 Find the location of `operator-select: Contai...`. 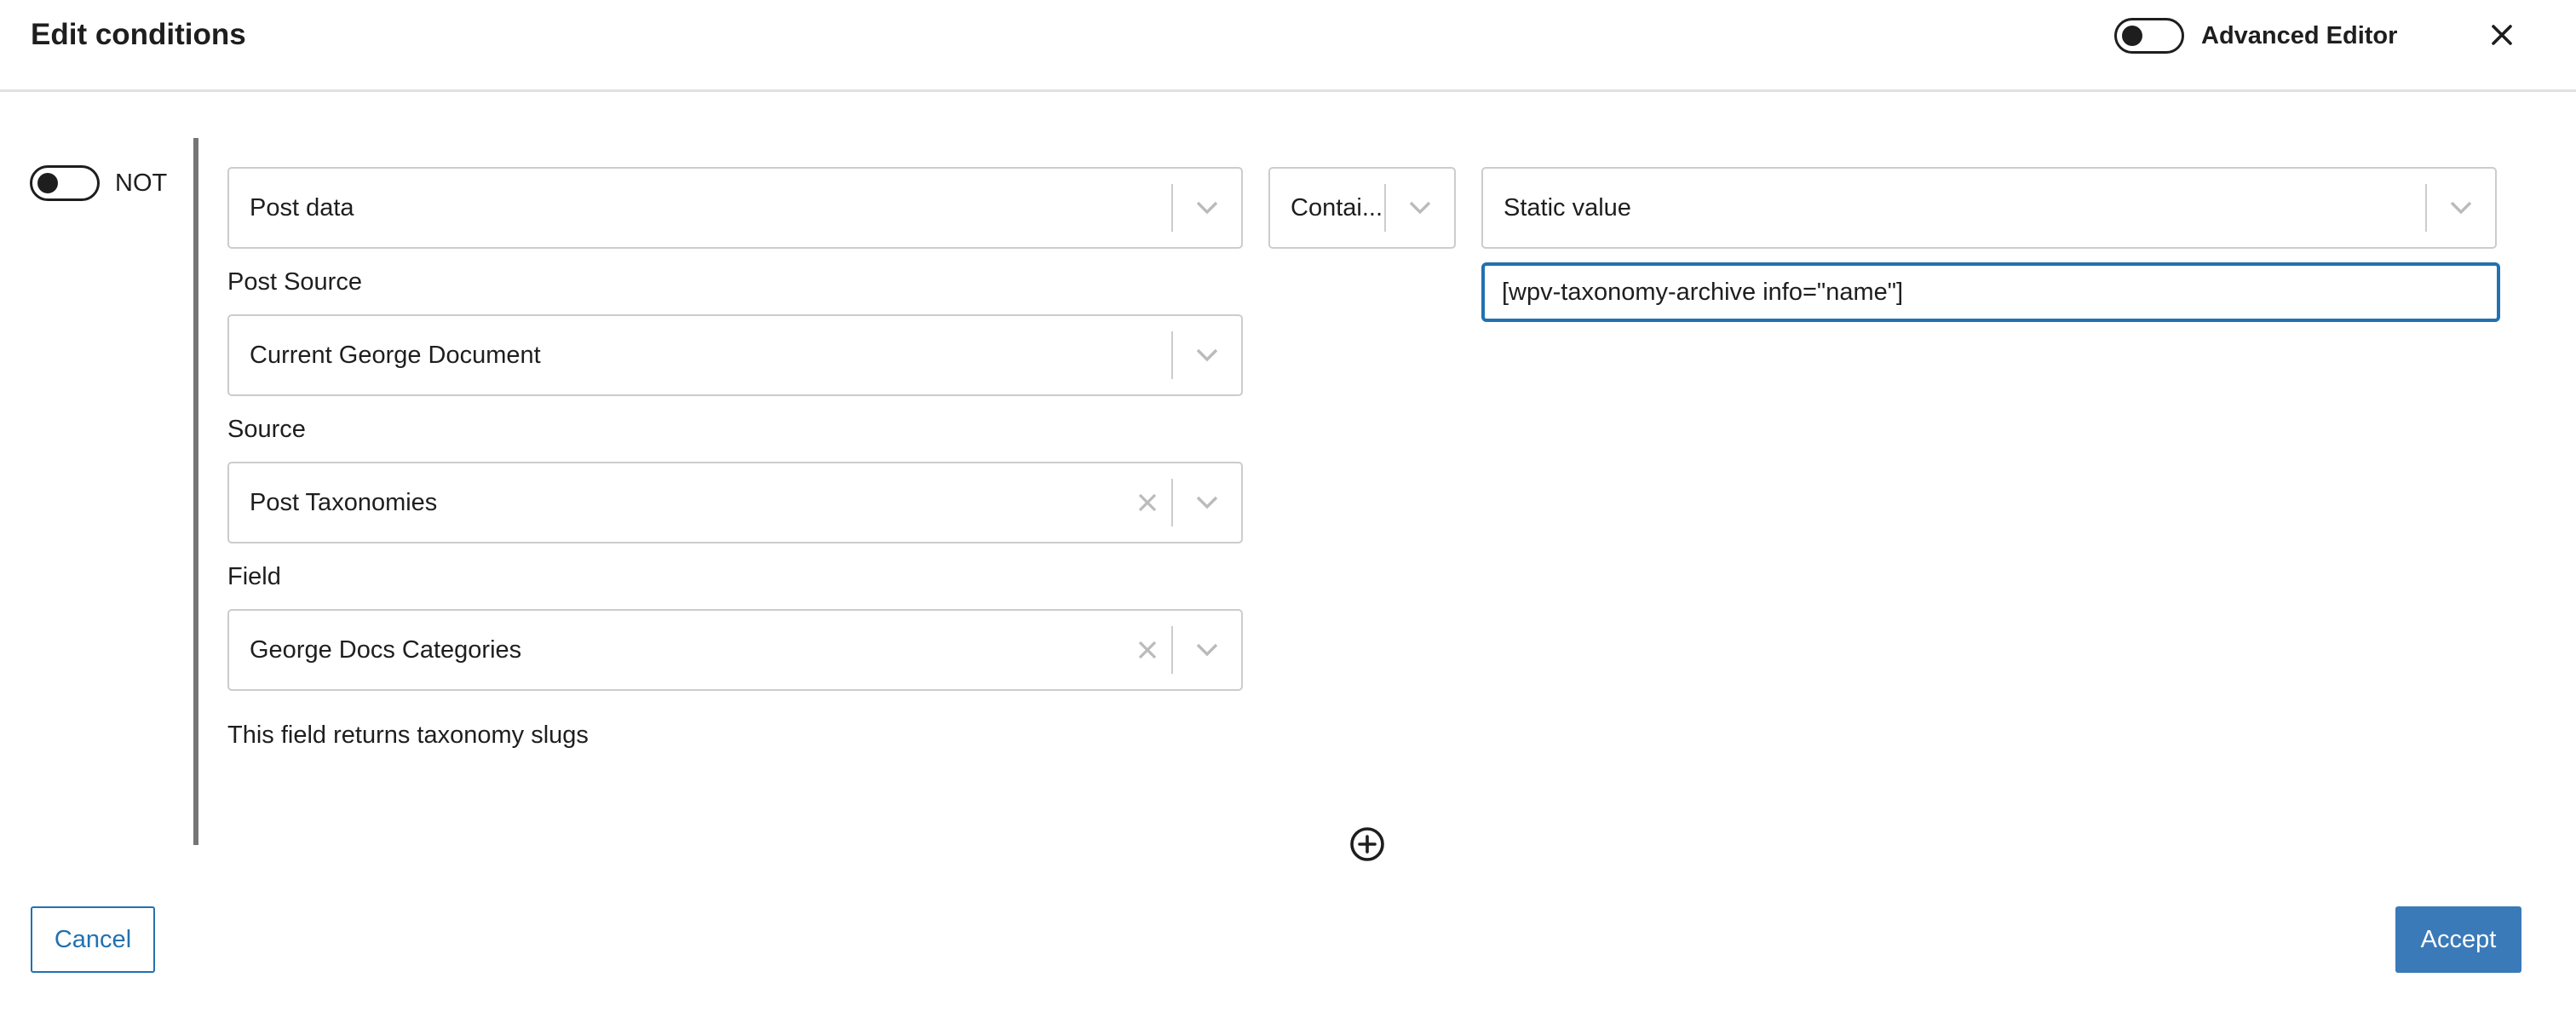

operator-select: Contai... is located at coordinates (1362, 208).